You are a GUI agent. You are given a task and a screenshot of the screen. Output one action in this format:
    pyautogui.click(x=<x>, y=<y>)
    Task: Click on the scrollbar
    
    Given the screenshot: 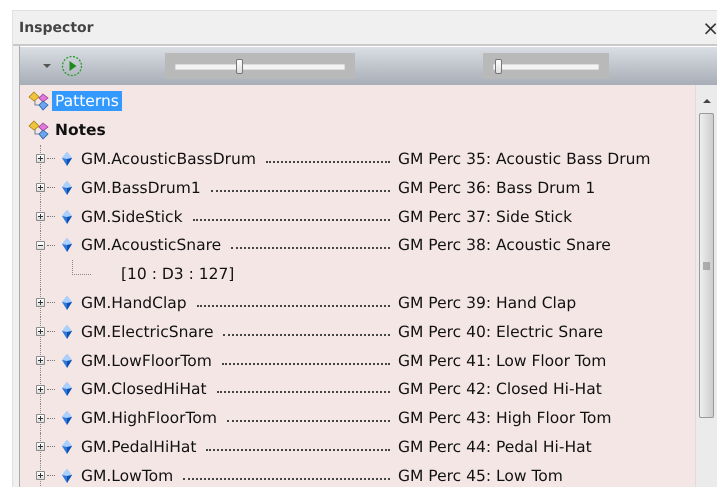 What is the action you would take?
    pyautogui.click(x=706, y=286)
    